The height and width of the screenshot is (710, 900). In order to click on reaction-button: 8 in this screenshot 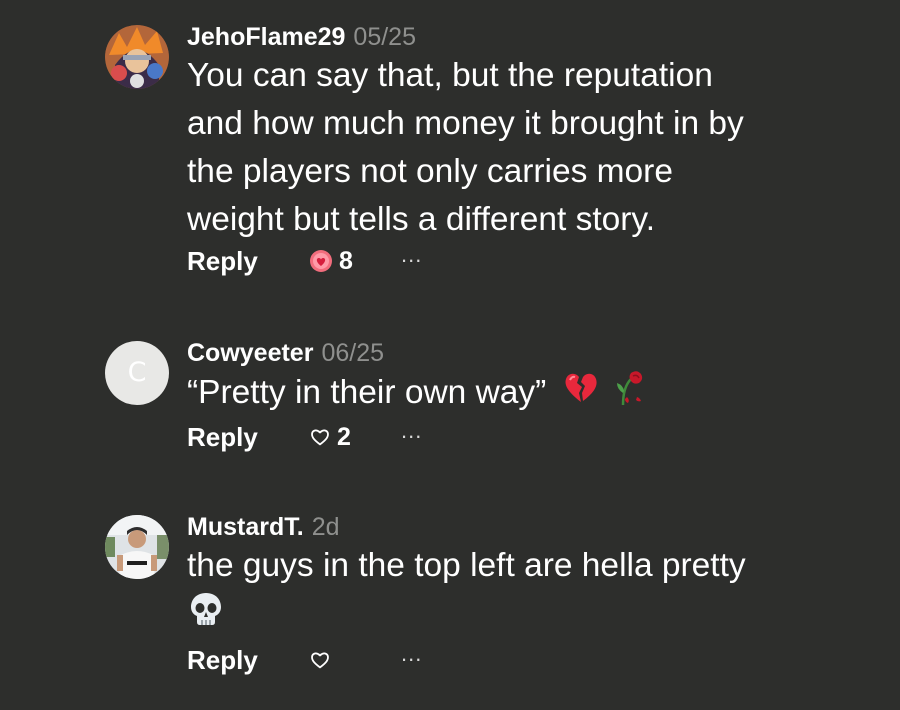, I will do `click(331, 261)`.